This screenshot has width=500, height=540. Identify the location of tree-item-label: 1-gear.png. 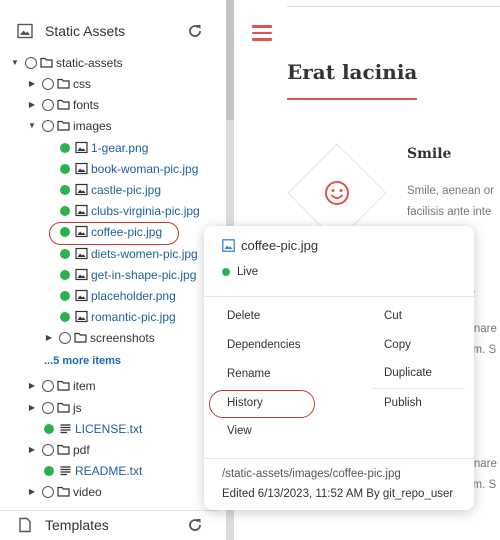
(120, 147).